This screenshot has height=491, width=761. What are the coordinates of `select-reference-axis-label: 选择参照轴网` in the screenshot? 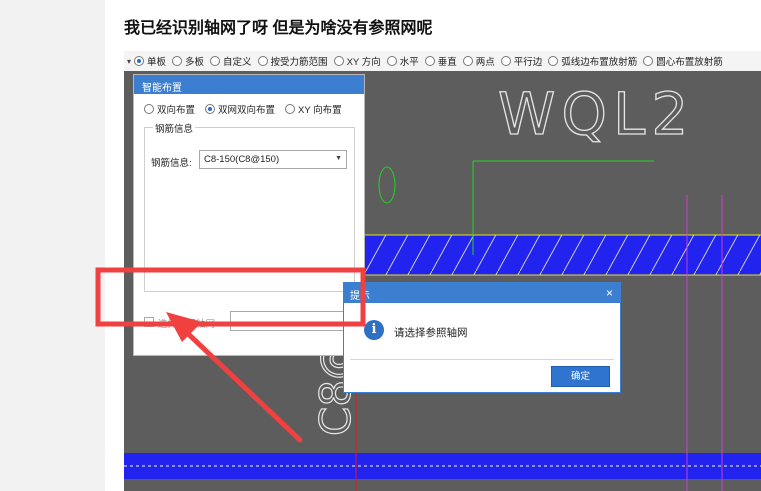 It's located at (187, 324).